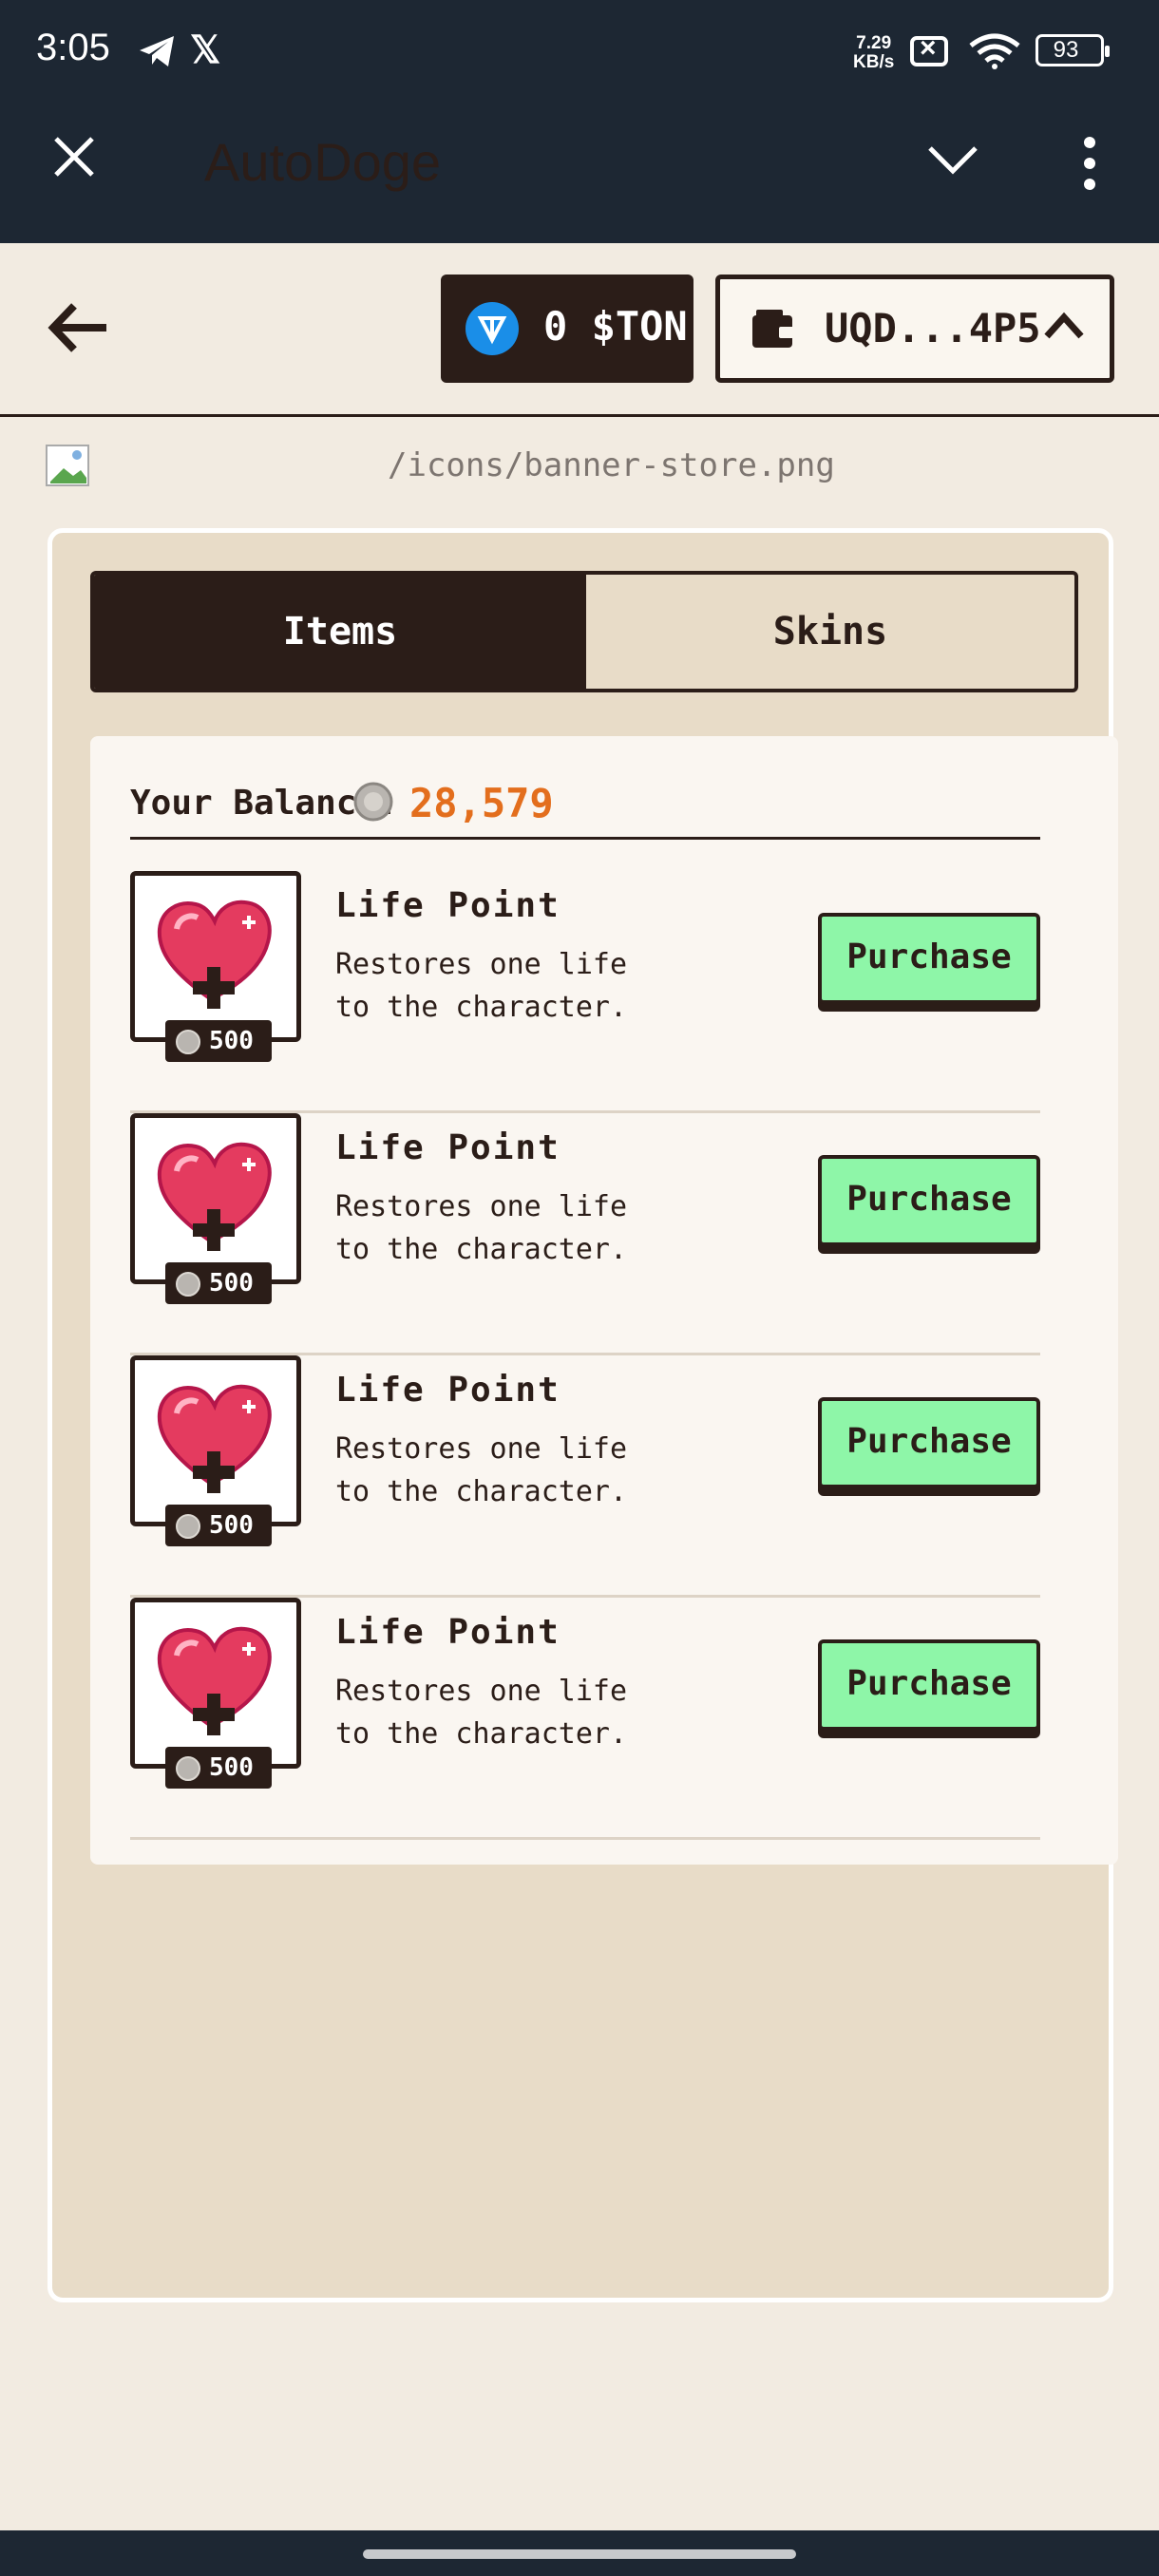  I want to click on x-app-icon: 𝕏, so click(205, 50).